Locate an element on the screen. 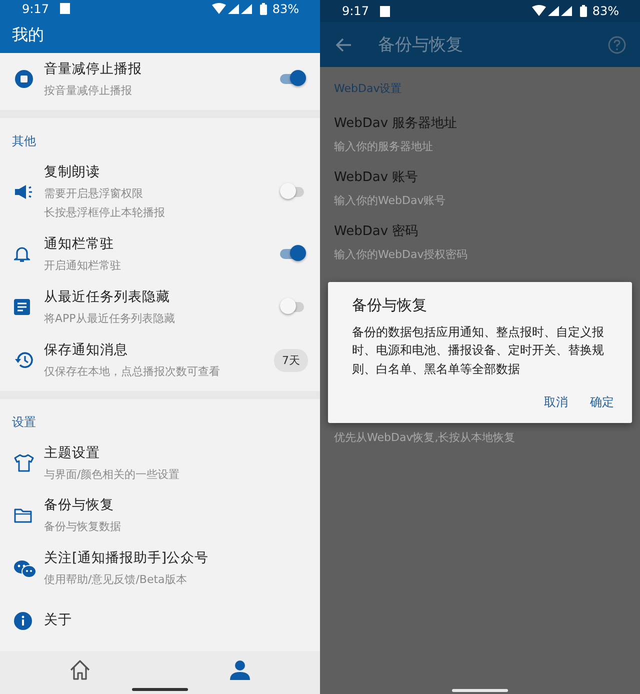 This screenshot has height=694, width=640. settings-item: 复制朗读 需要开启悬浮窗权限 长按悬浮框停止本轮播报 is located at coordinates (160, 192).